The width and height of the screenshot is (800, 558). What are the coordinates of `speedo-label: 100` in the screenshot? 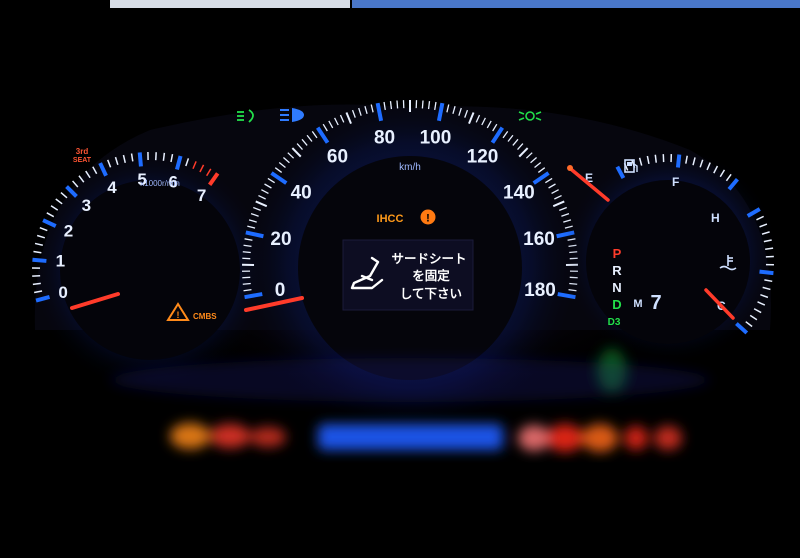 It's located at (436, 137).